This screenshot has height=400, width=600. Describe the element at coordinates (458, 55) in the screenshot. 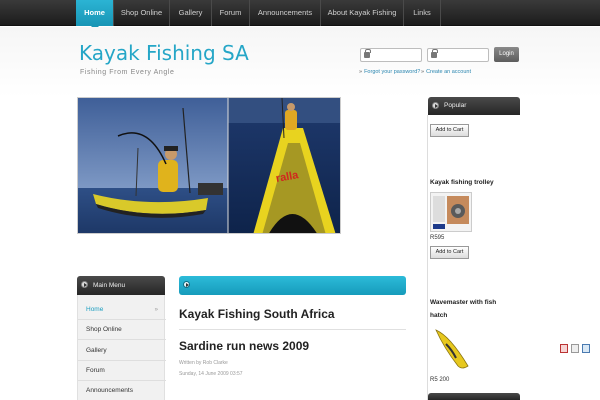

I see `password-field` at that location.